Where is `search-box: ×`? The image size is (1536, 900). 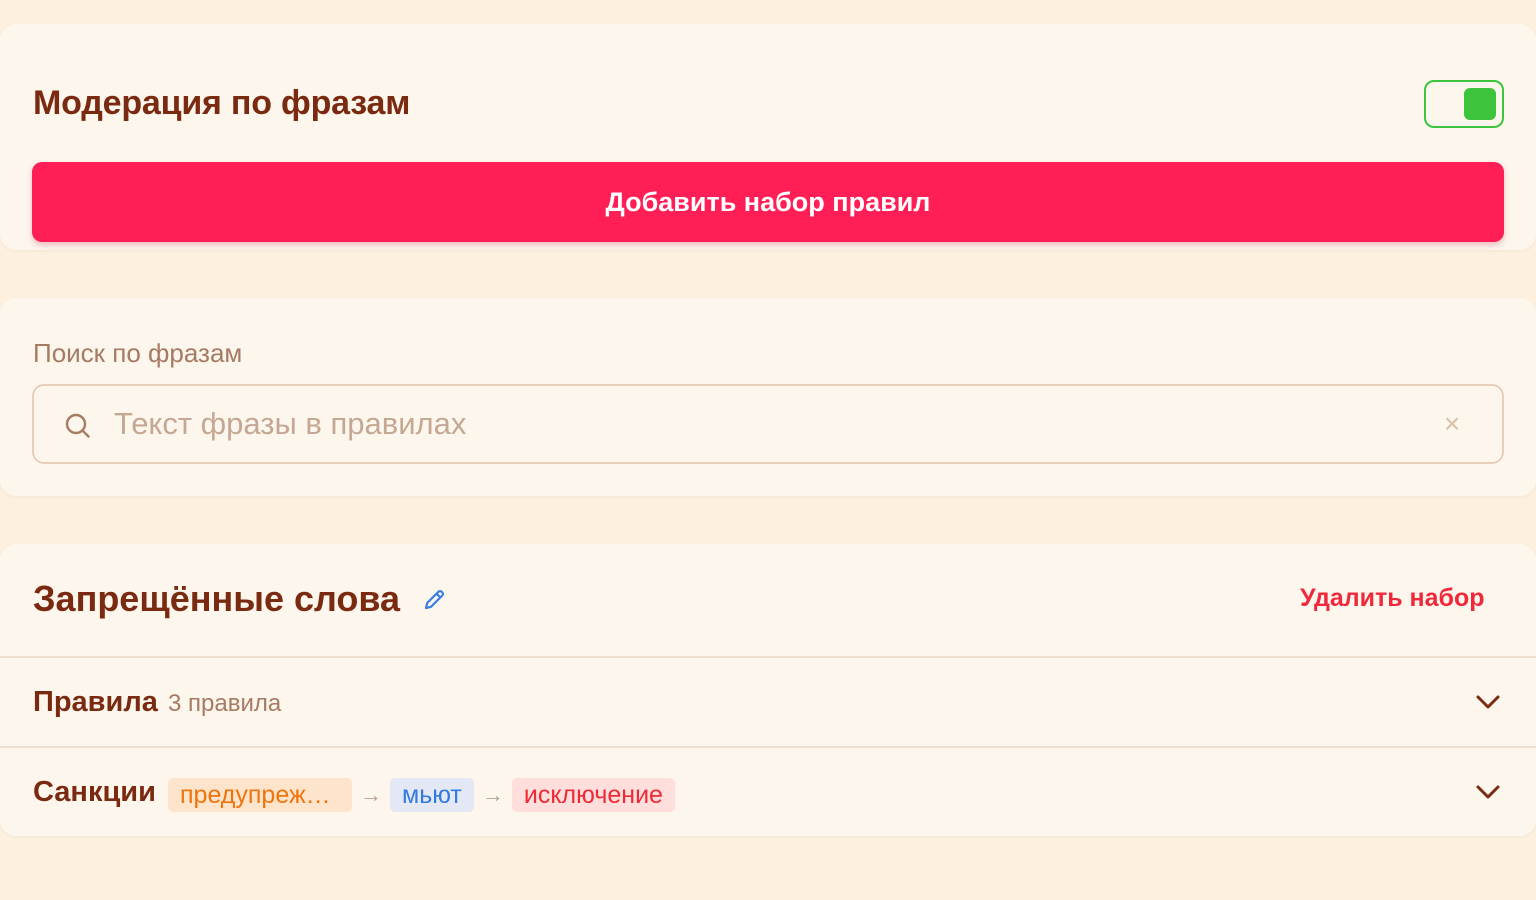
search-box: × is located at coordinates (768, 424).